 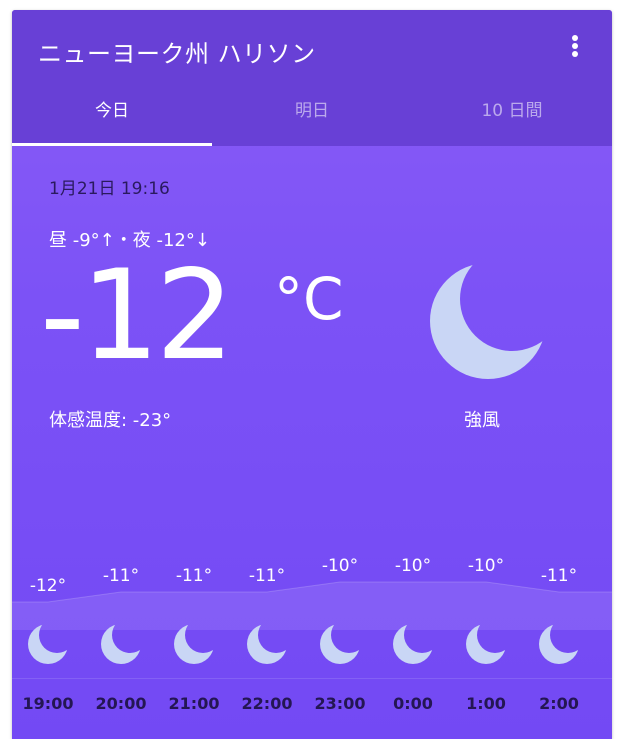 I want to click on hourly-time: 21:00, so click(x=194, y=703).